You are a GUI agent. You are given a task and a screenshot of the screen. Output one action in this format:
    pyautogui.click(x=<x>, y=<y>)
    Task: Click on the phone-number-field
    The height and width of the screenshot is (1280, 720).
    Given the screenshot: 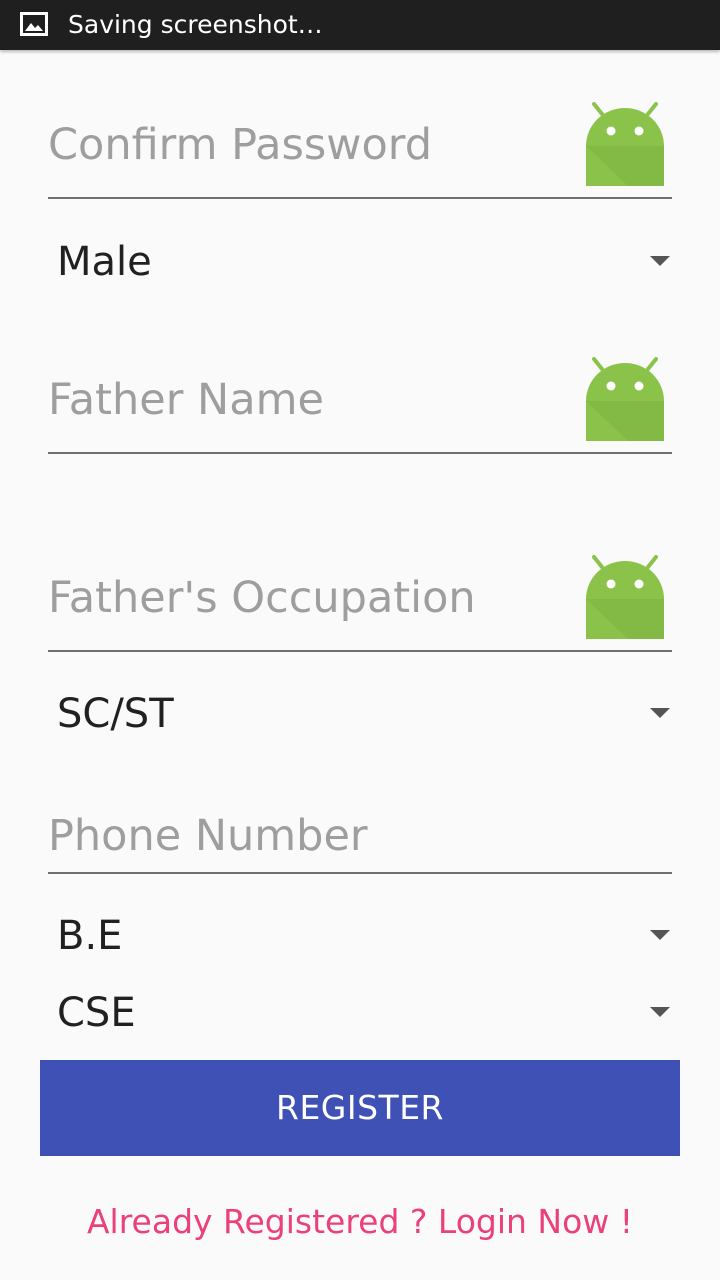 What is the action you would take?
    pyautogui.click(x=360, y=841)
    